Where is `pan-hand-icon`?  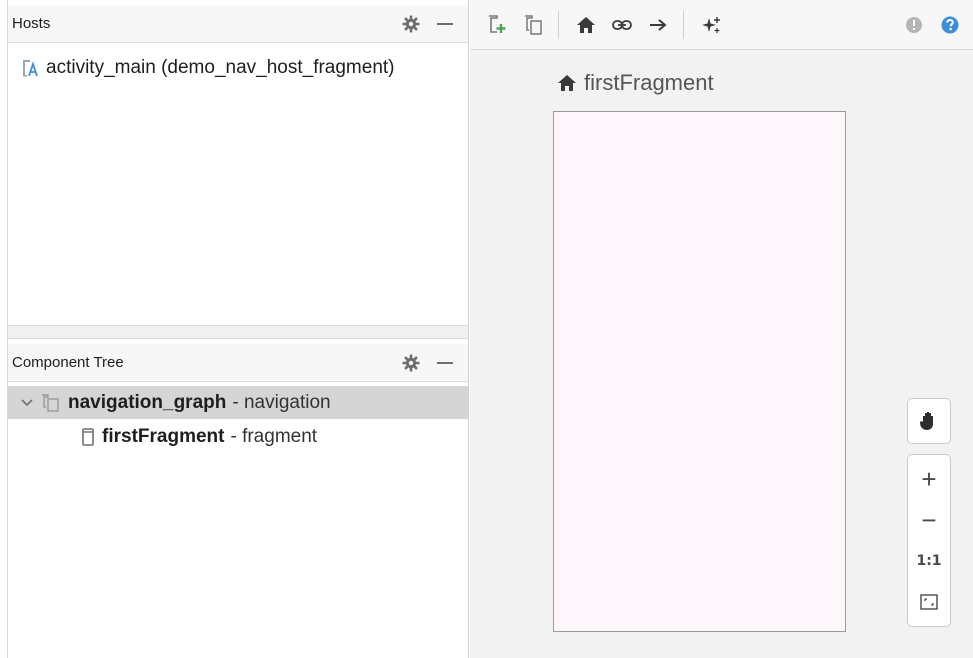 pan-hand-icon is located at coordinates (929, 421).